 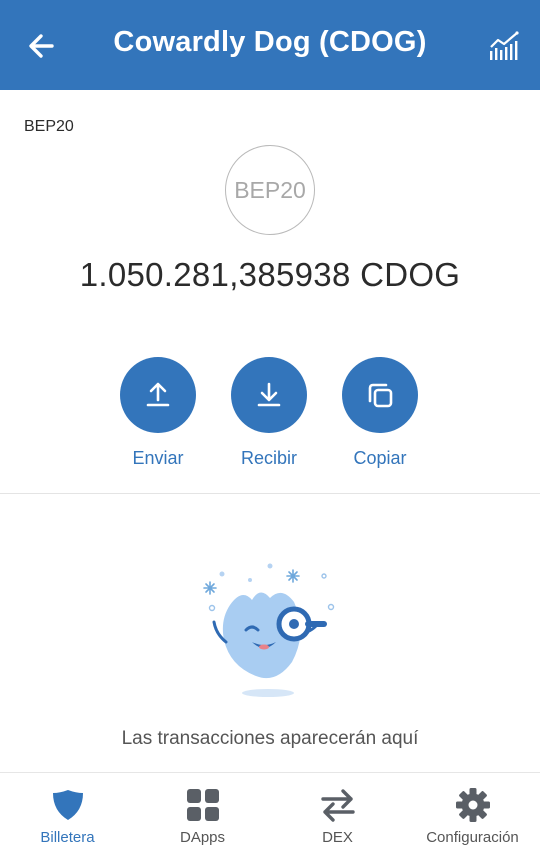 I want to click on grid-icon, so click(x=202, y=805).